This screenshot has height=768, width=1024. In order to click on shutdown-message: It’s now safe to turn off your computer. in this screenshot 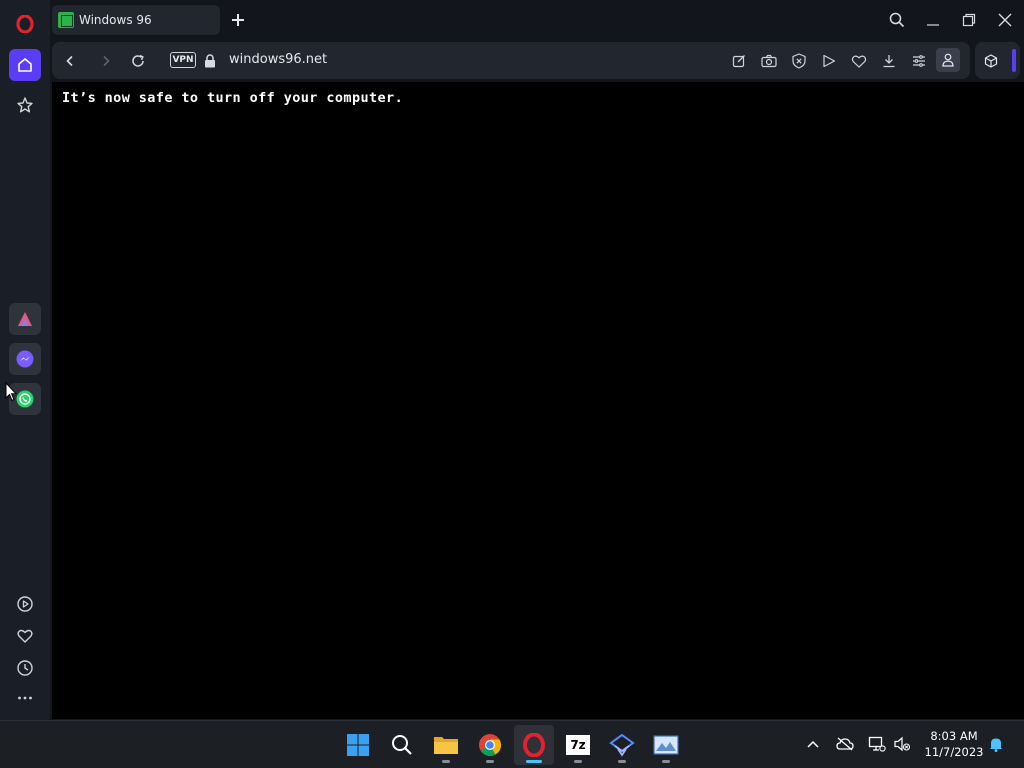, I will do `click(233, 98)`.